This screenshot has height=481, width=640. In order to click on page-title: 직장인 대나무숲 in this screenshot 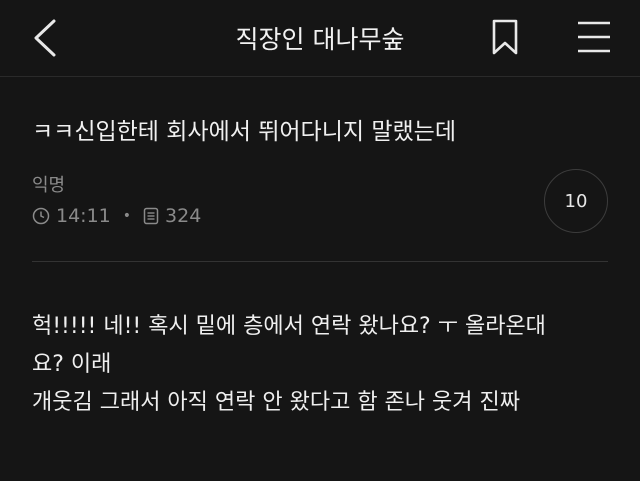, I will do `click(320, 39)`.